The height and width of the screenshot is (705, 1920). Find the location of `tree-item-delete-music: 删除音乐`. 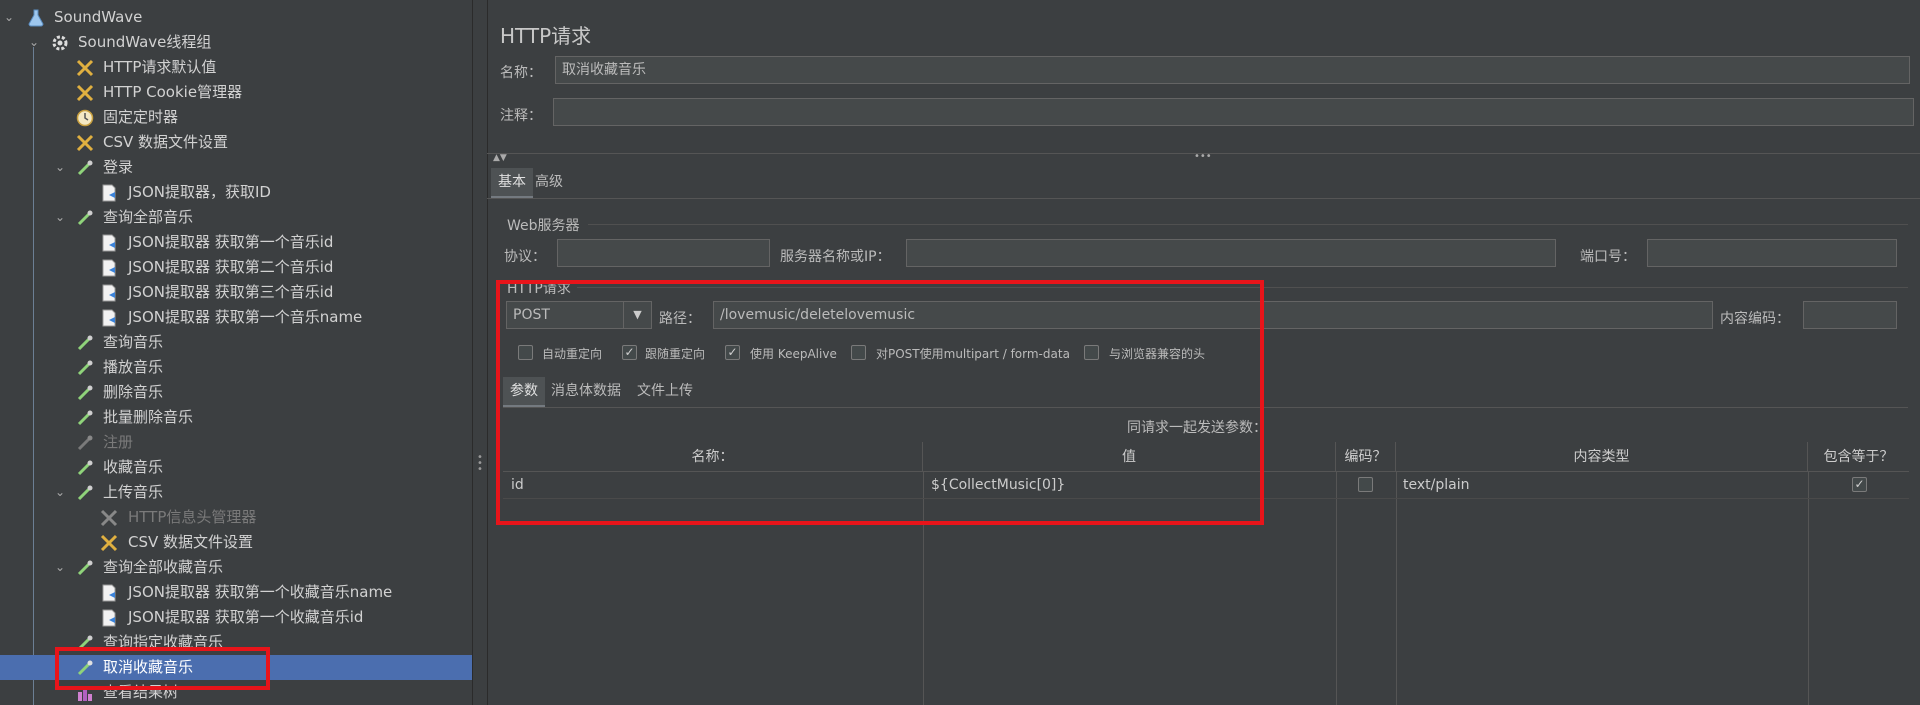

tree-item-delete-music: 删除音乐 is located at coordinates (236, 392).